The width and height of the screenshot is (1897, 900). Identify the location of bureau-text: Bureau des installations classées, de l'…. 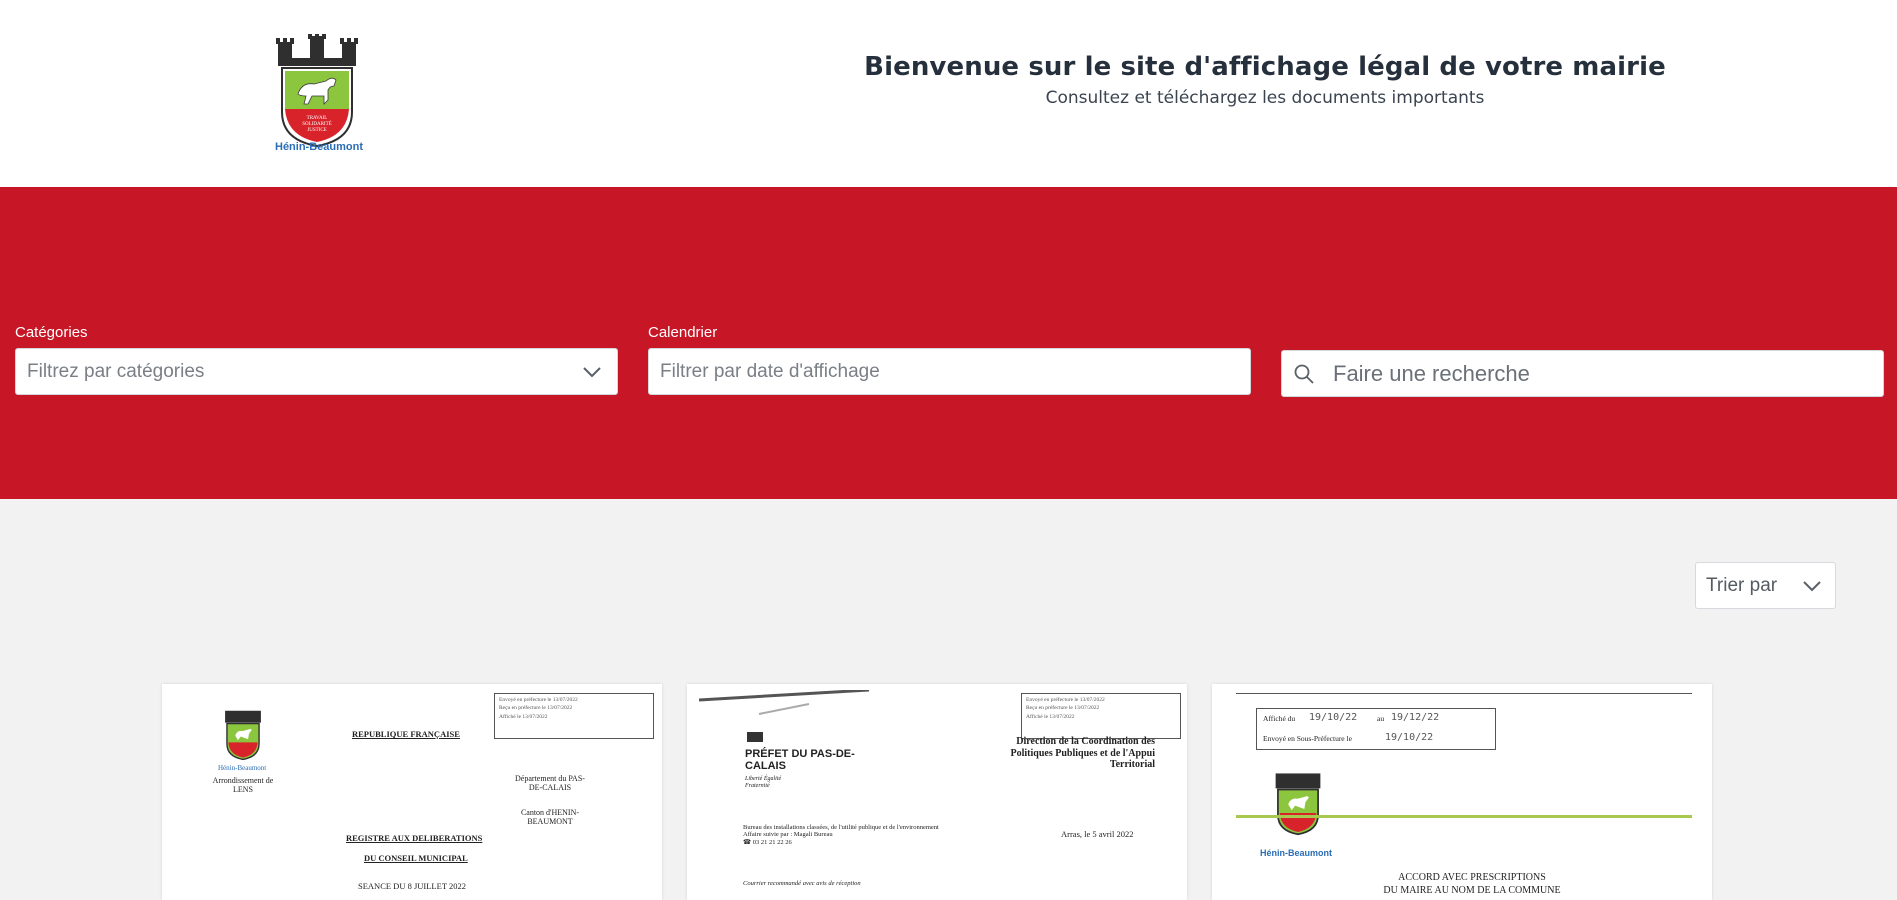
(841, 835).